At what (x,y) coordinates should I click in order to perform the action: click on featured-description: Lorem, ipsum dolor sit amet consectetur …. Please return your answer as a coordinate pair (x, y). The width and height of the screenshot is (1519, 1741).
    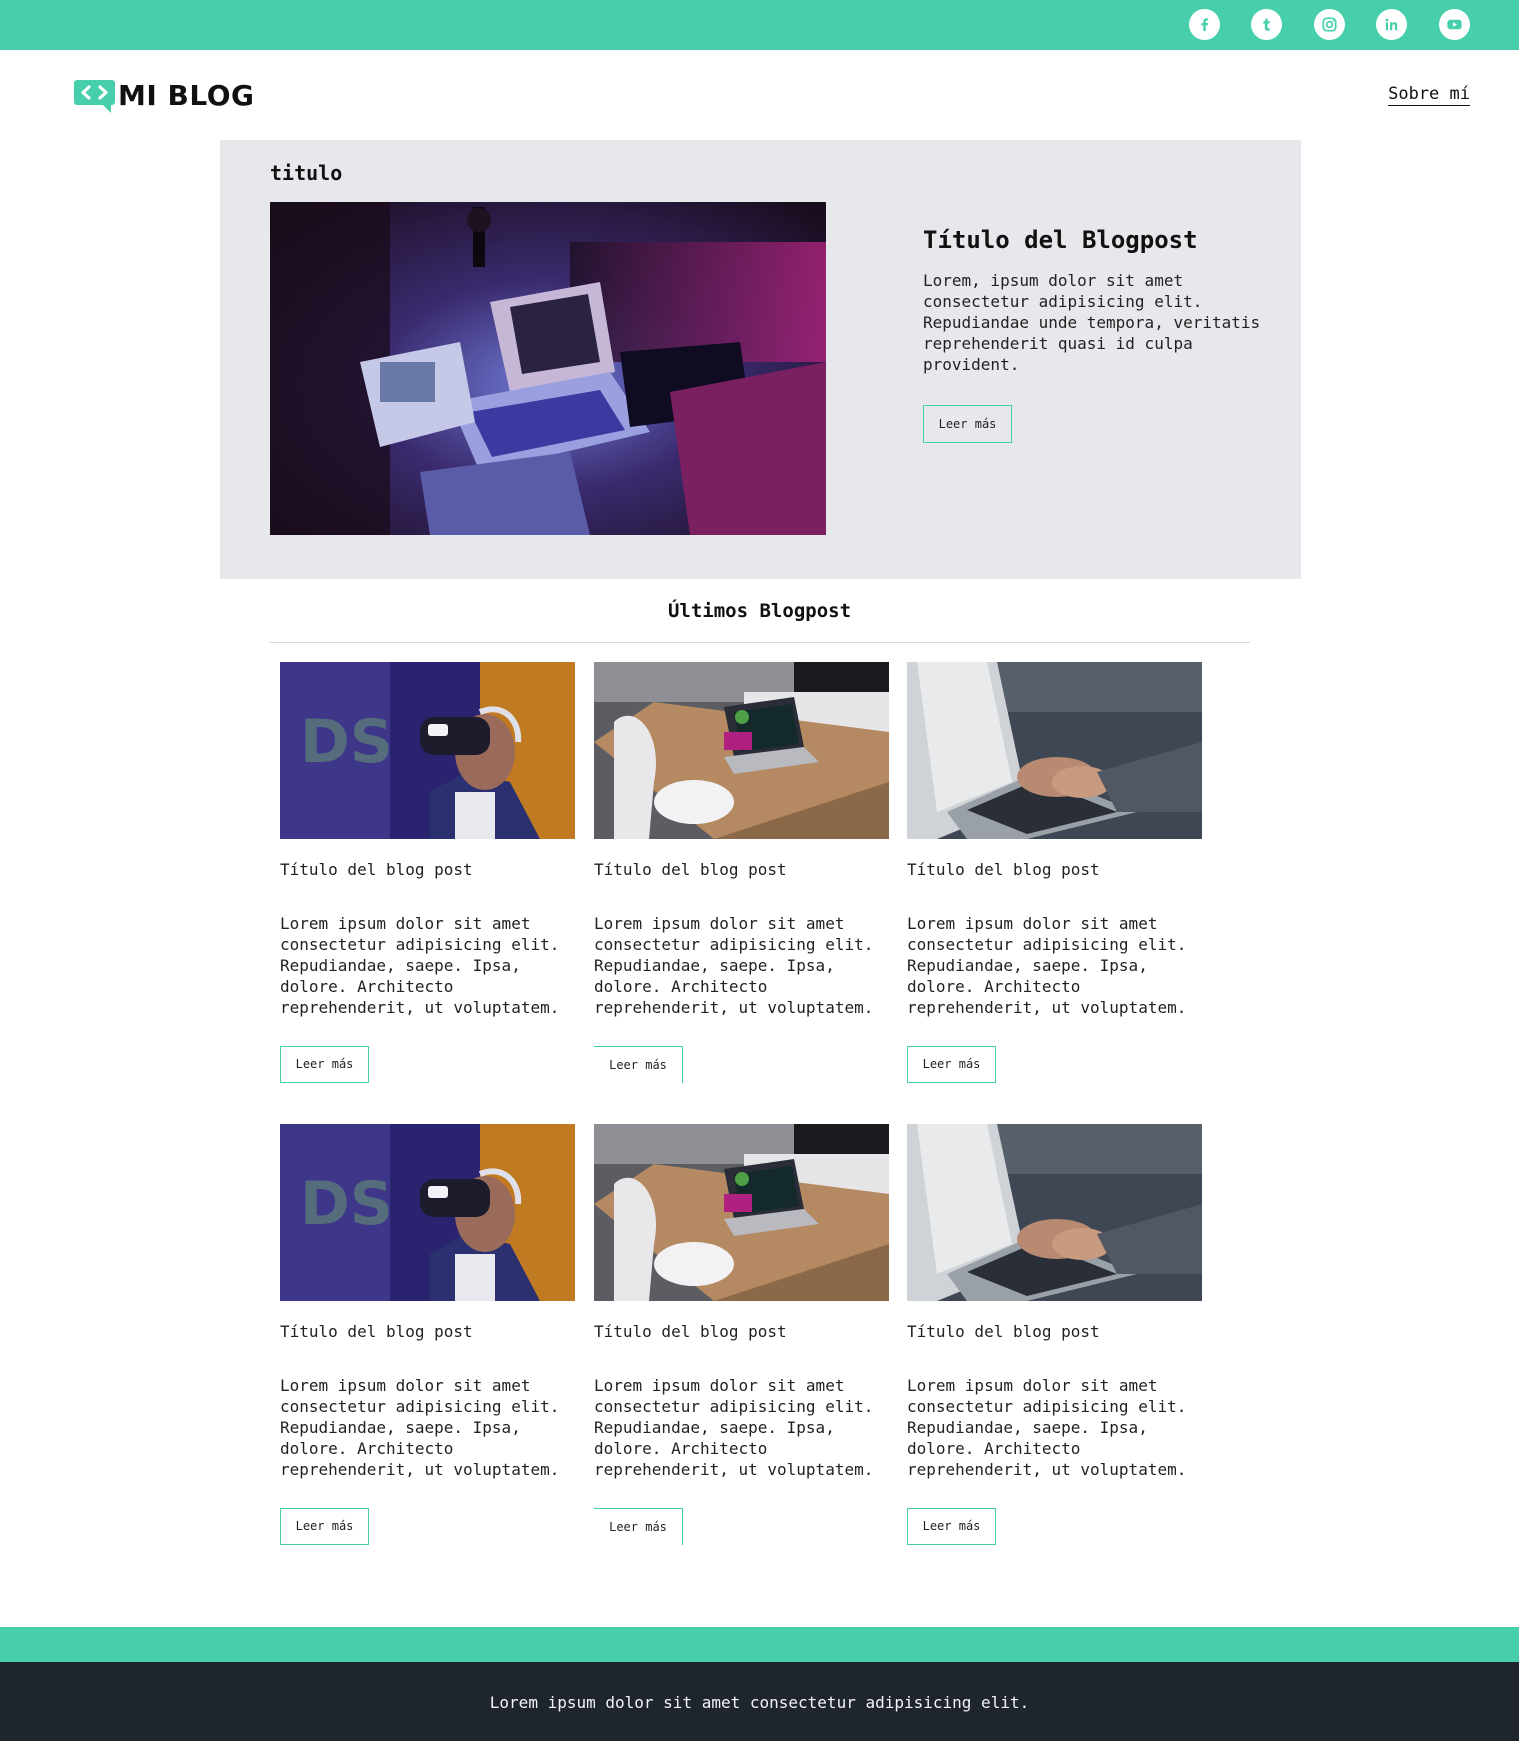
    Looking at the image, I should click on (1092, 322).